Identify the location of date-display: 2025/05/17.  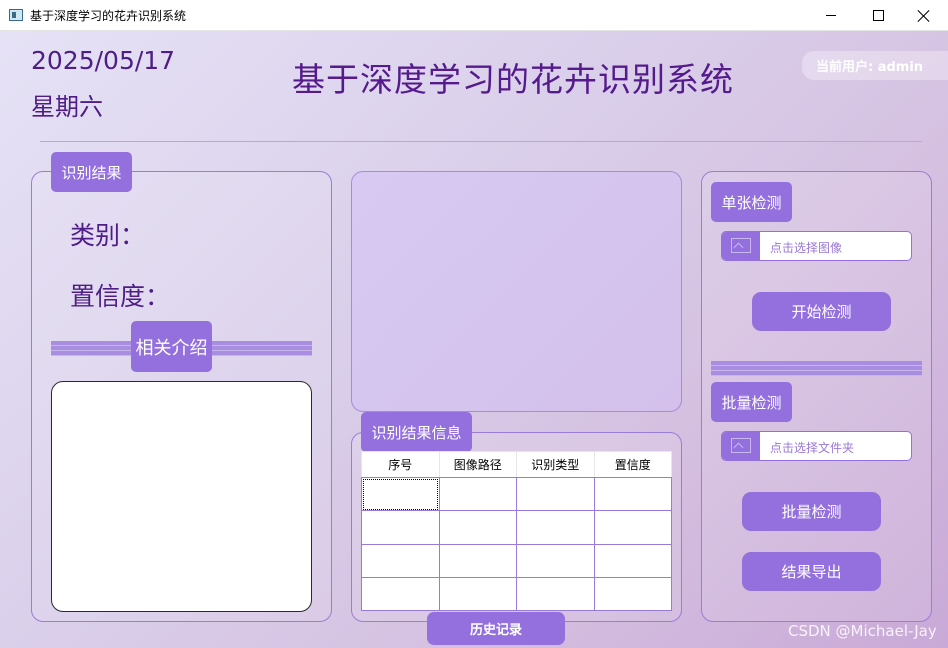
(103, 60).